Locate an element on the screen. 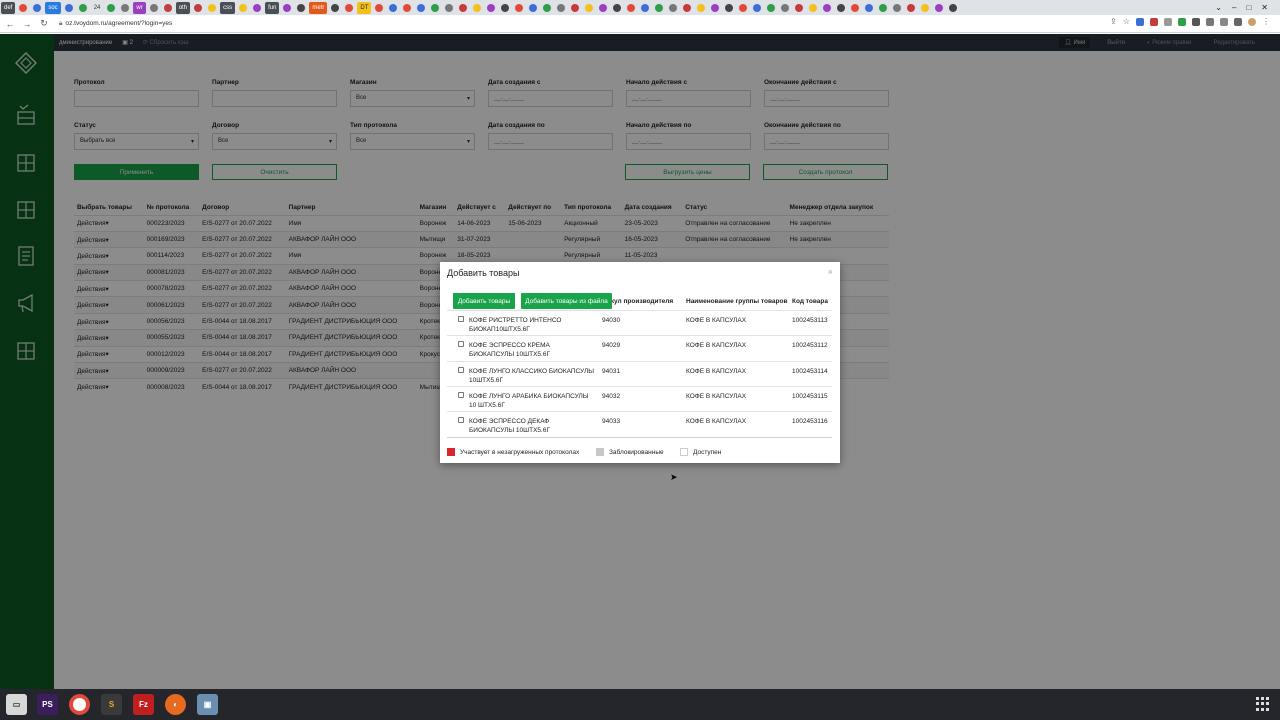 This screenshot has height=720, width=1280. share-icon: ⇪ is located at coordinates (1113, 21).